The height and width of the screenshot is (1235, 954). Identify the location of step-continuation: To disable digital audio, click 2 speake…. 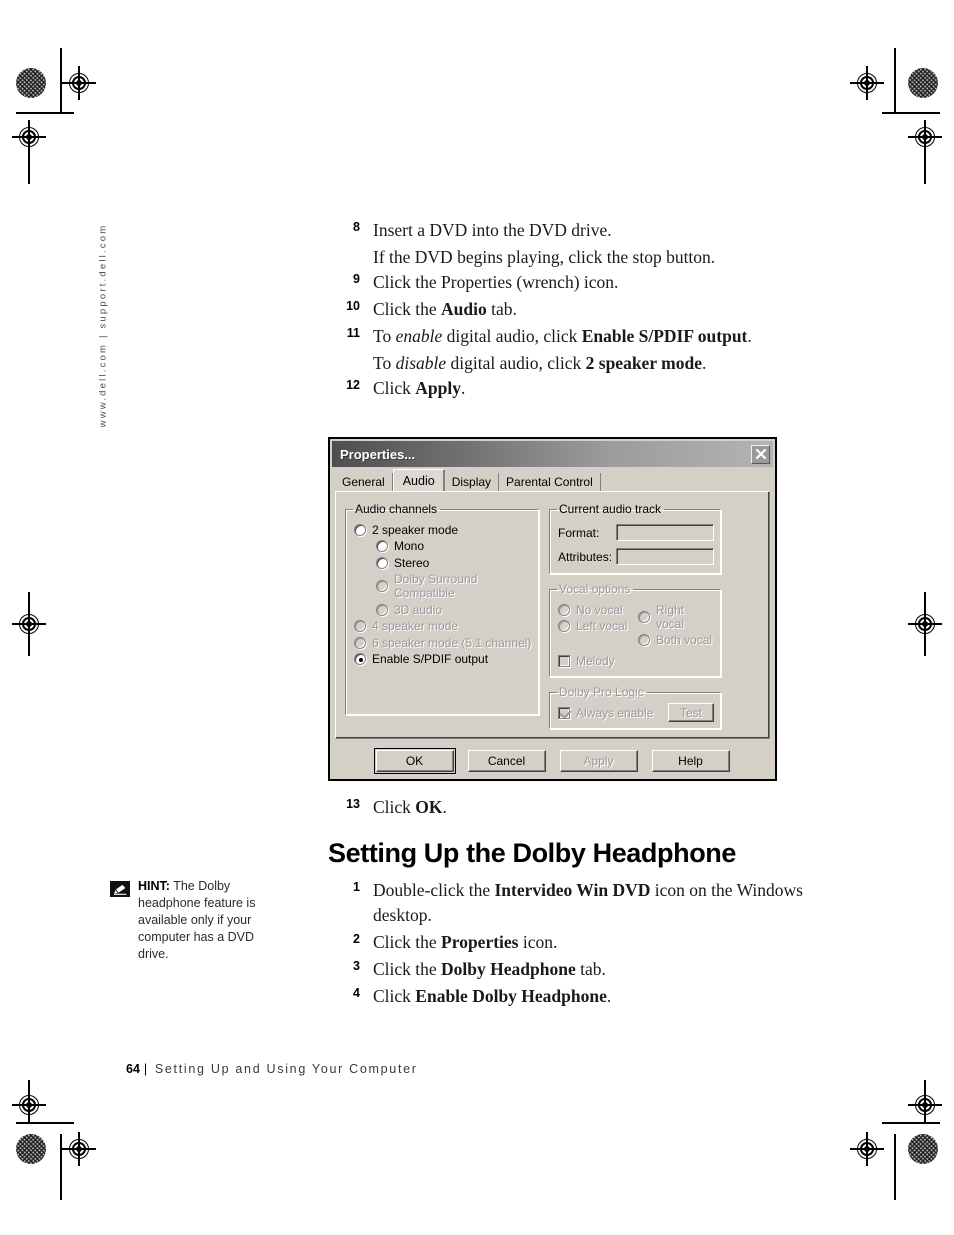
(540, 363).